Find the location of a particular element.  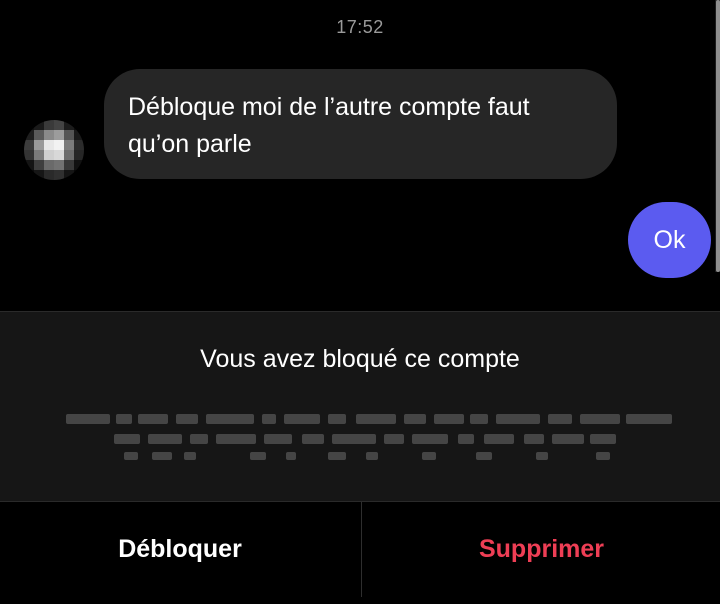

delete-button: Supprimer is located at coordinates (541, 549).